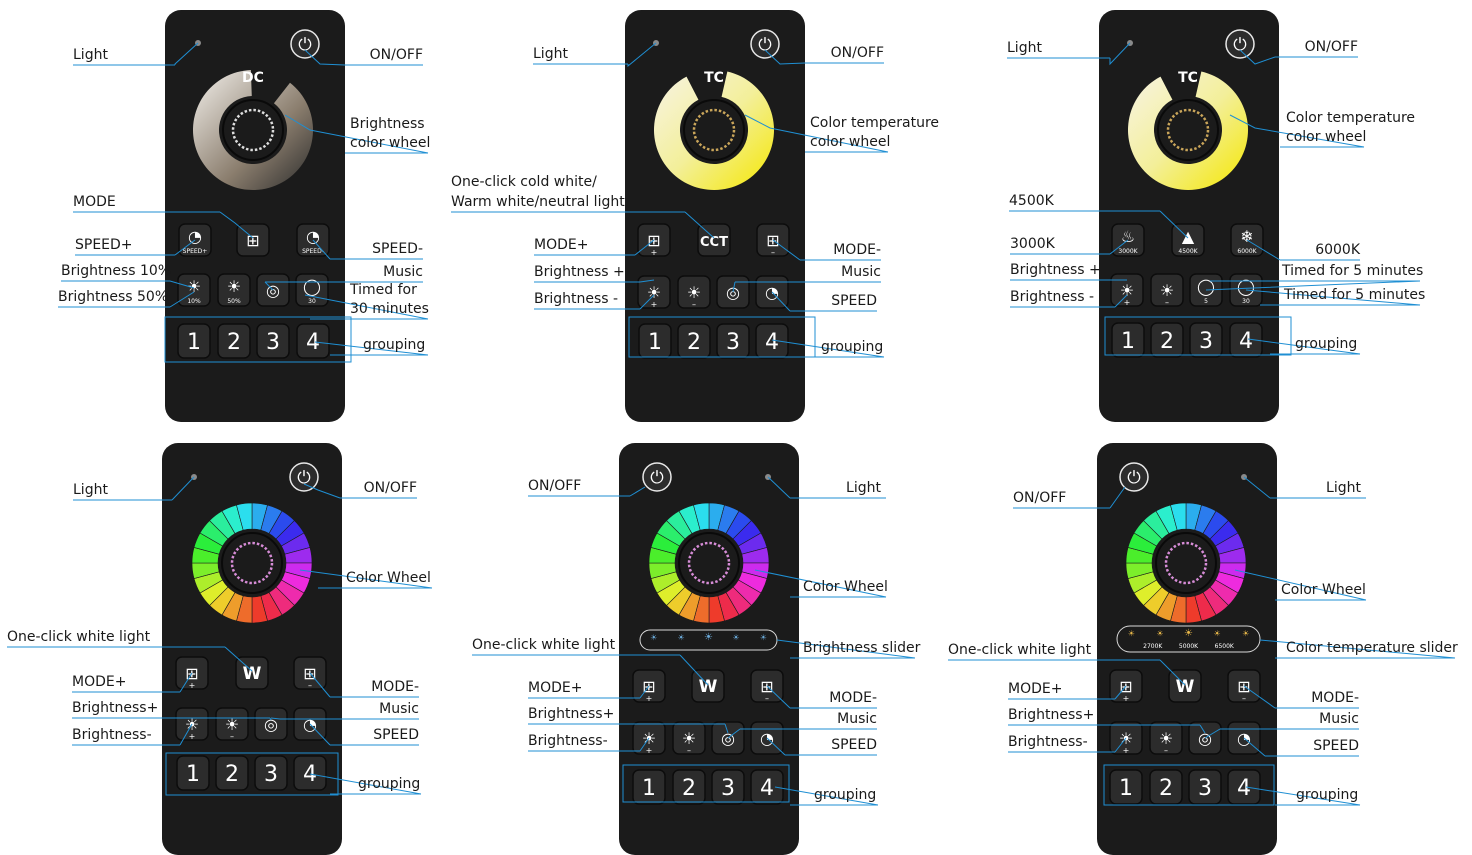 This screenshot has height=855, width=1472. Describe the element at coordinates (1052, 297) in the screenshot. I see `callout-label-brightness-minus: Brightness -` at that location.